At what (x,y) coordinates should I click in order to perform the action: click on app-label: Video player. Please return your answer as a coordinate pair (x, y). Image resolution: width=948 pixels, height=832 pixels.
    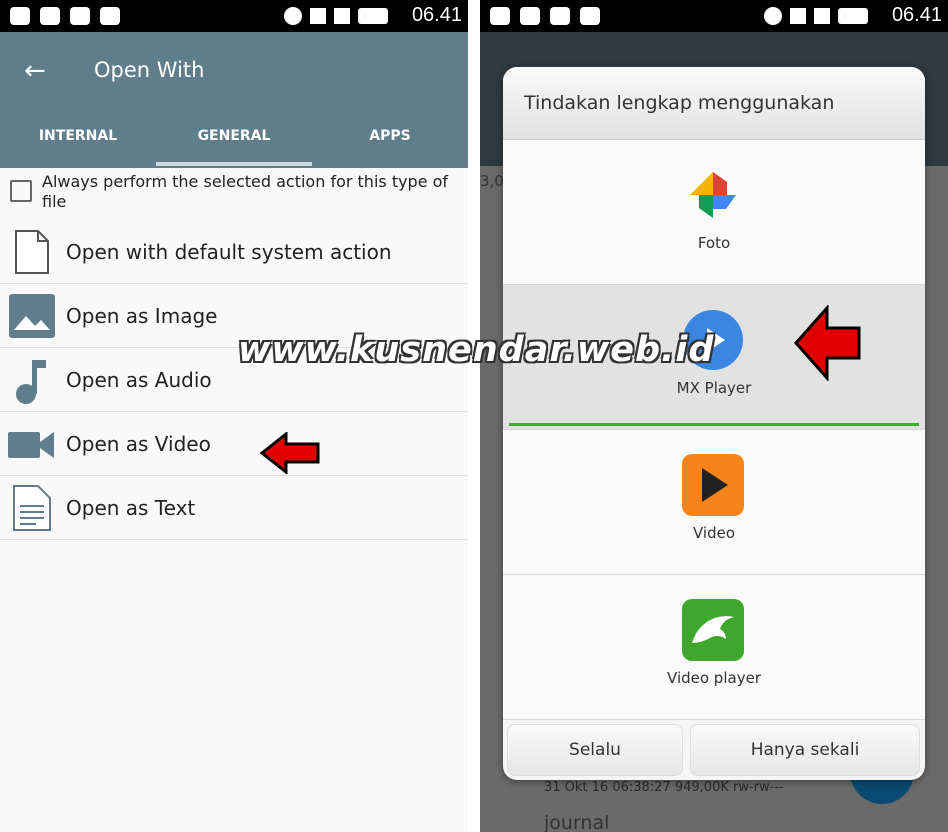
    Looking at the image, I should click on (714, 678).